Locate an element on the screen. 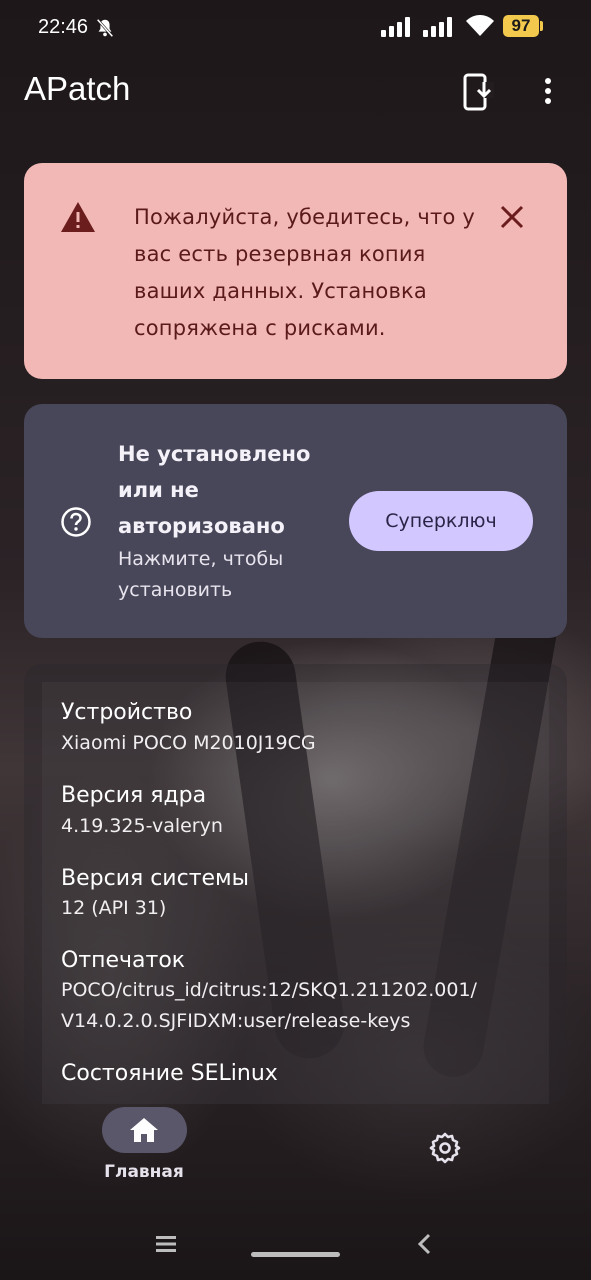 This screenshot has height=1280, width=591. system-version-value: 12 (API 31) is located at coordinates (114, 908).